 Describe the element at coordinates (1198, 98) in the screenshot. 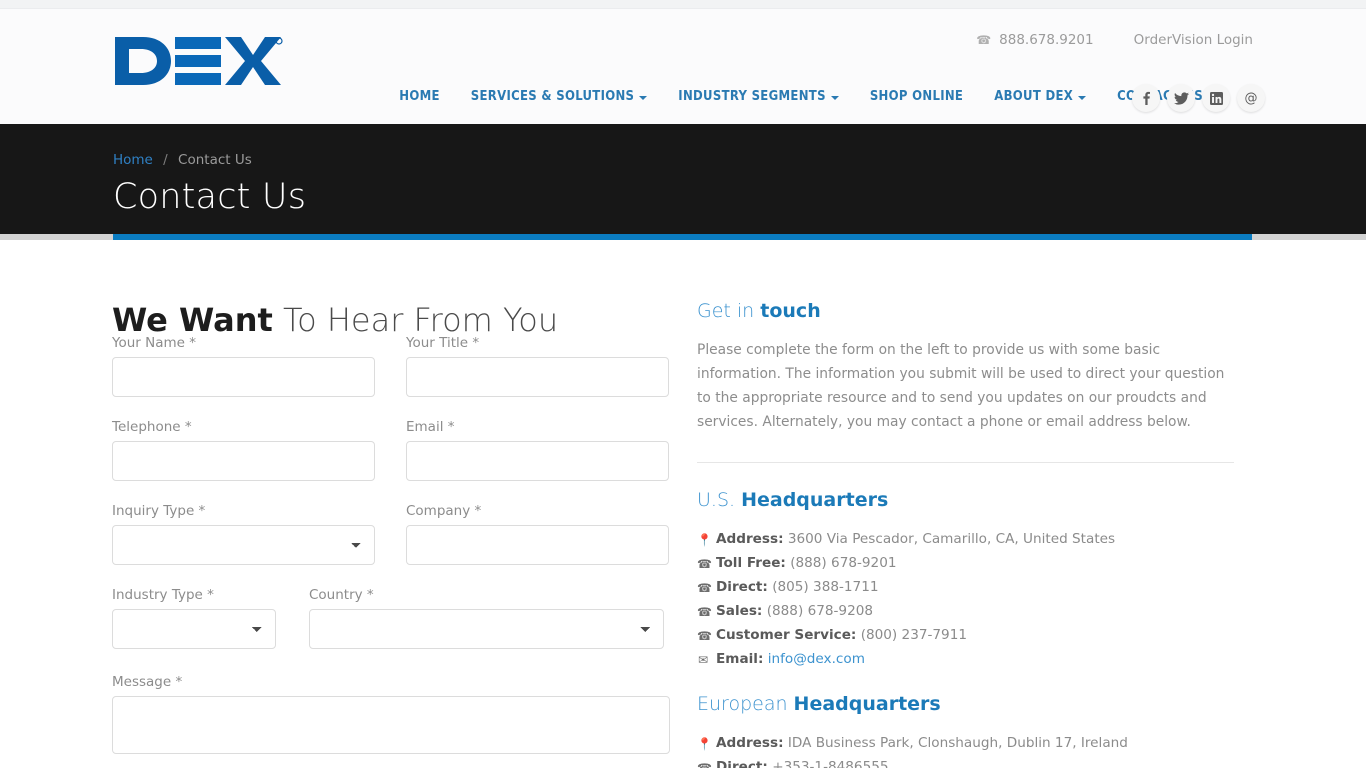

I see `social-links: @` at that location.